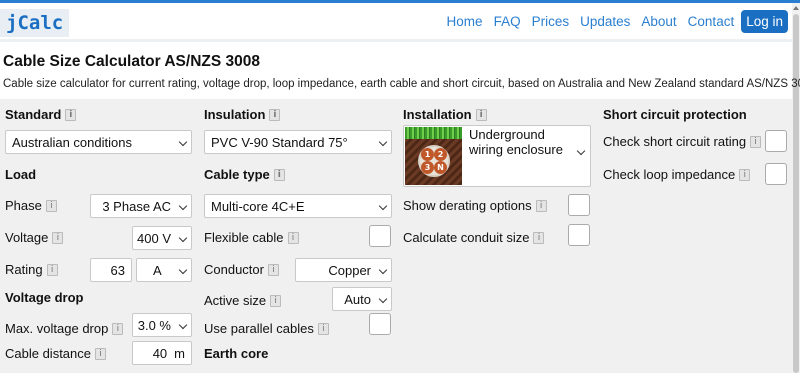 This screenshot has width=800, height=373. What do you see at coordinates (357, 299) in the screenshot?
I see `active-size-select-value: Auto` at bounding box center [357, 299].